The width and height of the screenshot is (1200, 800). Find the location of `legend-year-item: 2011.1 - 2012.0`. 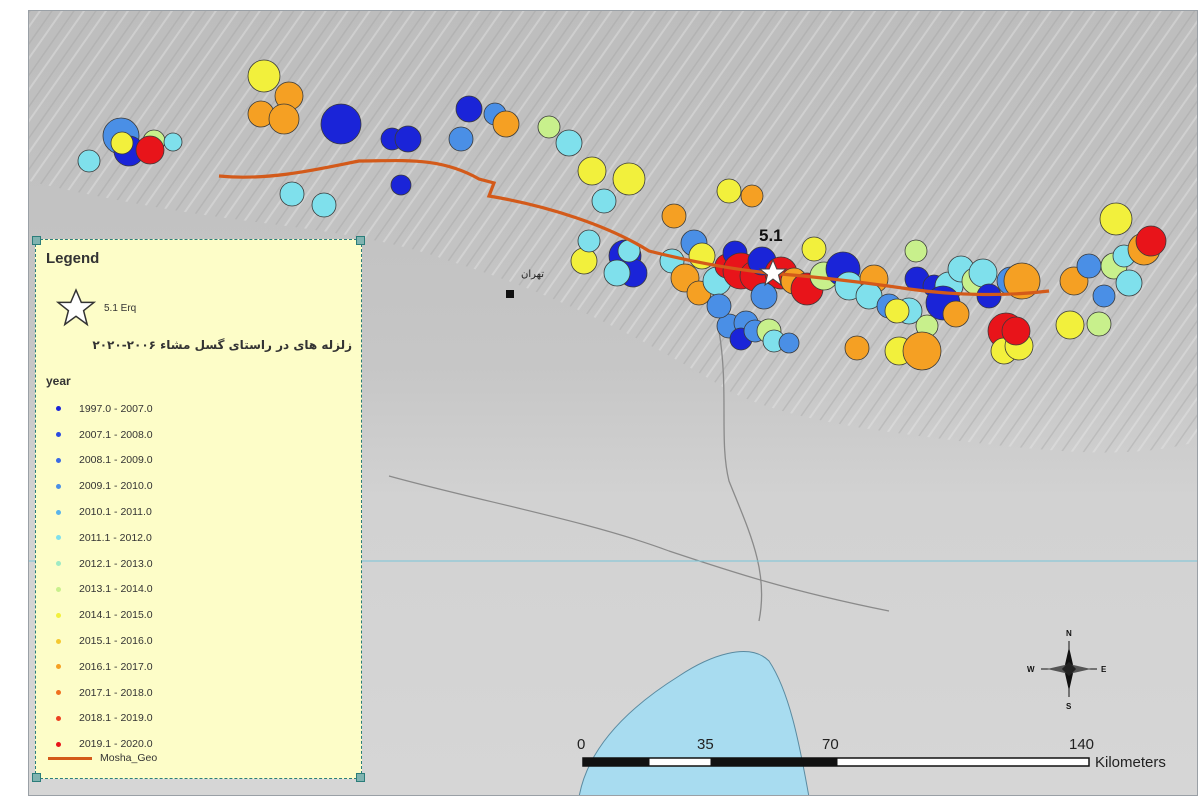

legend-year-item: 2011.1 - 2012.0 is located at coordinates (201, 538).